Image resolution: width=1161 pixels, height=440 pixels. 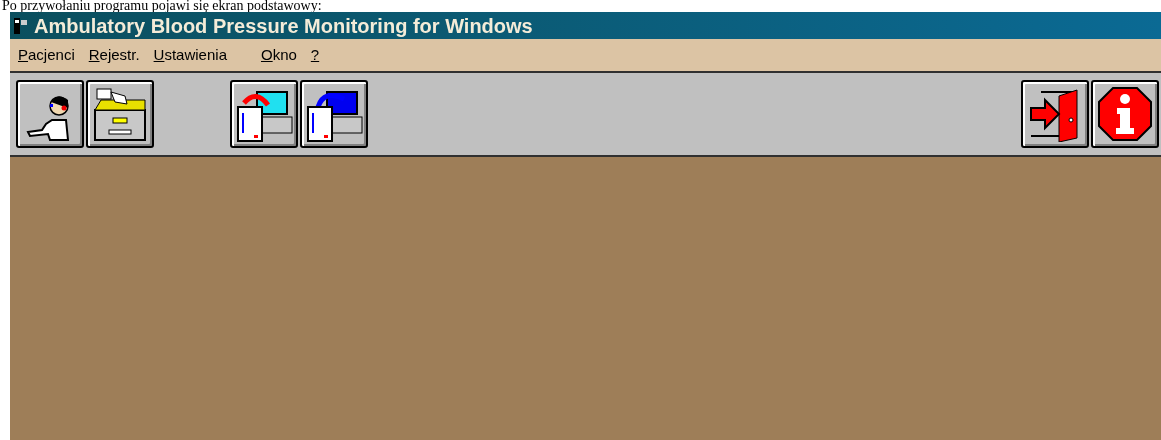 What do you see at coordinates (315, 55) in the screenshot?
I see `menu-item: ?` at bounding box center [315, 55].